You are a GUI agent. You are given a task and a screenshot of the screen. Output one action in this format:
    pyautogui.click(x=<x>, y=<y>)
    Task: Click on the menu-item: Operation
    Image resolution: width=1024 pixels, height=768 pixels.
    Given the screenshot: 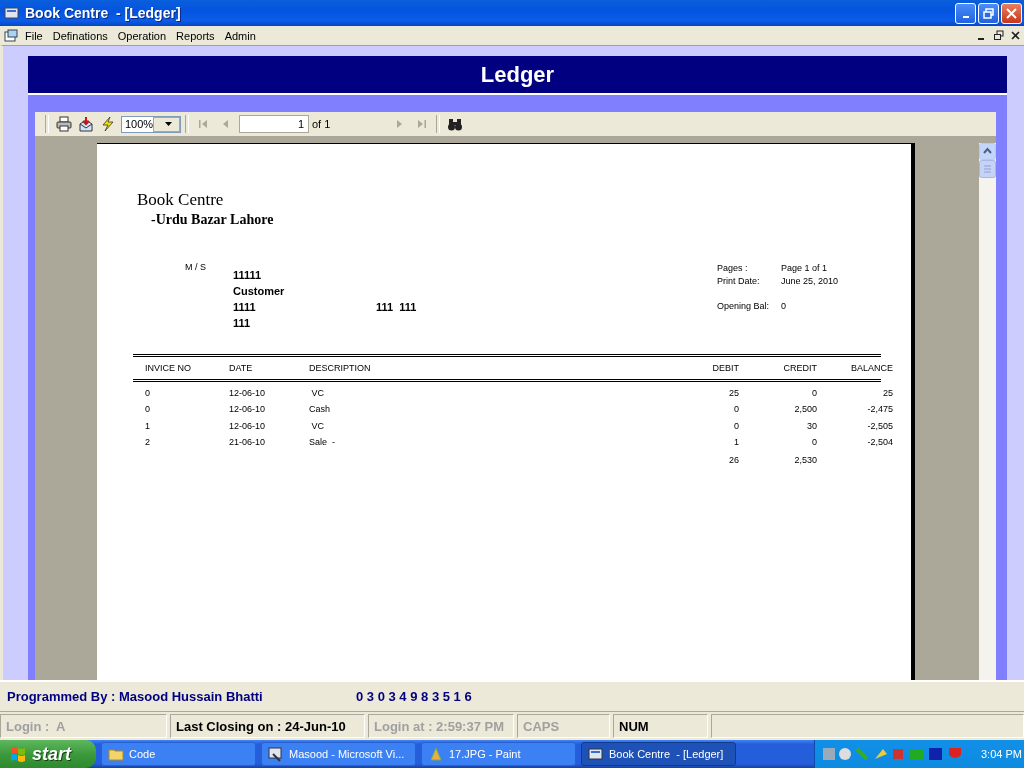 What is the action you would take?
    pyautogui.click(x=142, y=35)
    